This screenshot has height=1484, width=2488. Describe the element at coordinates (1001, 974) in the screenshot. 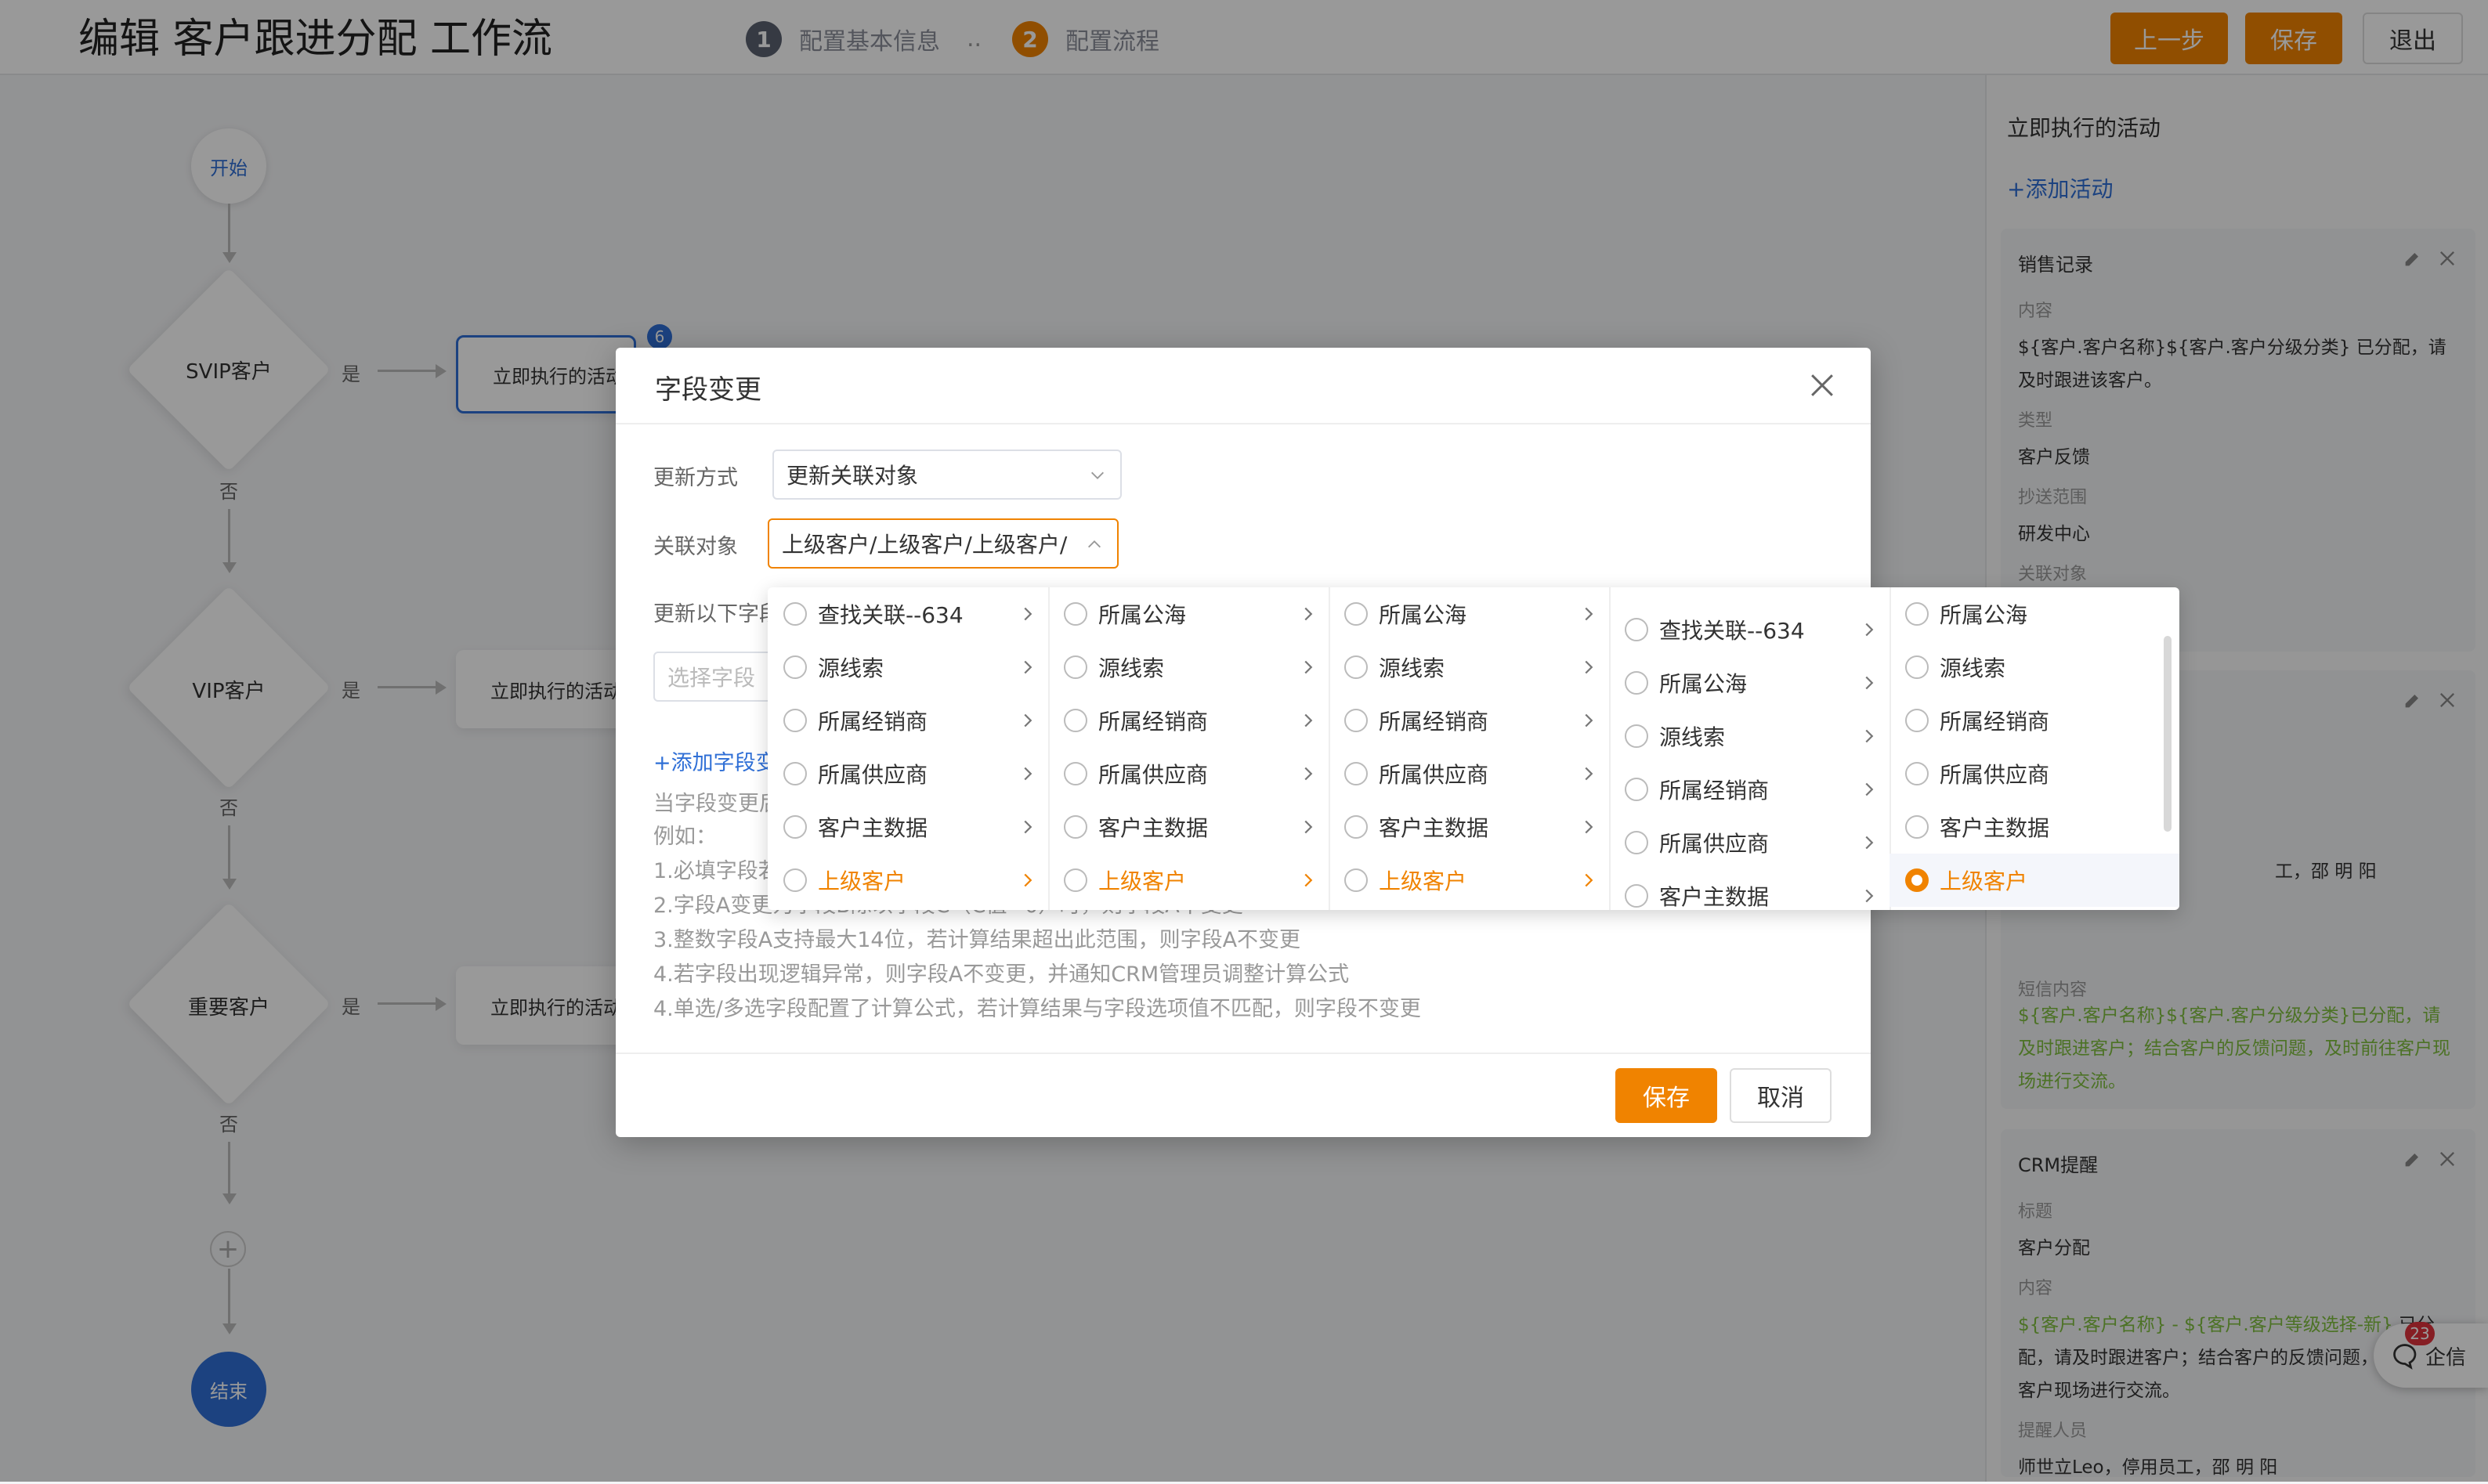

I see `hint-line: 4.若字段出现逻辑异常，则字段A不变更，并通知CRM管理员调整计算公式` at that location.